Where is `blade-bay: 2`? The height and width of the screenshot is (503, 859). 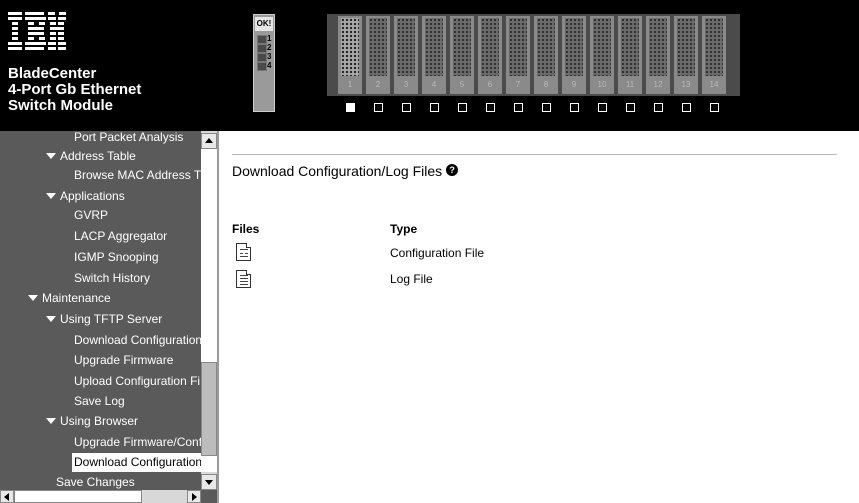
blade-bay: 2 is located at coordinates (378, 55).